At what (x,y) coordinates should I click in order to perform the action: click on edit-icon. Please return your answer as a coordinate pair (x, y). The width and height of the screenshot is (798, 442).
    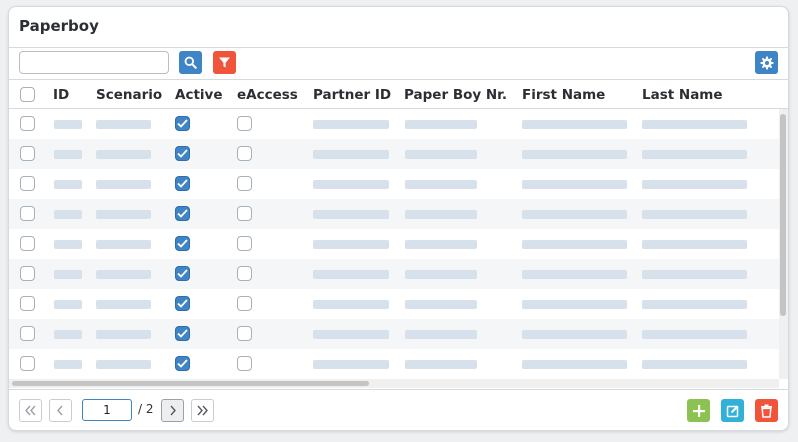
    Looking at the image, I should click on (732, 411).